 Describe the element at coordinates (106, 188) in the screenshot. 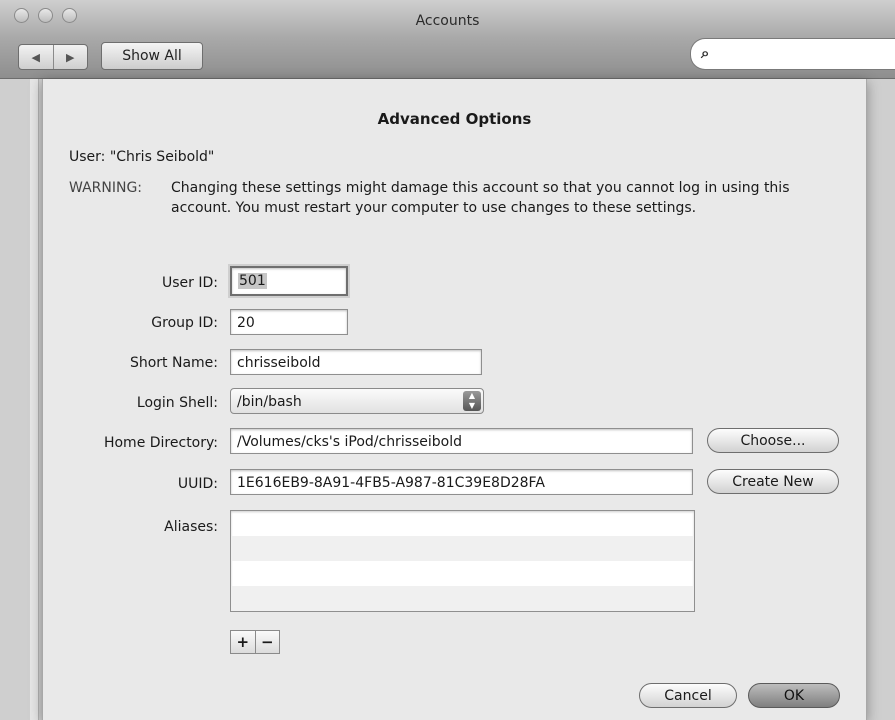

I see `warning-label: WARNING:` at that location.